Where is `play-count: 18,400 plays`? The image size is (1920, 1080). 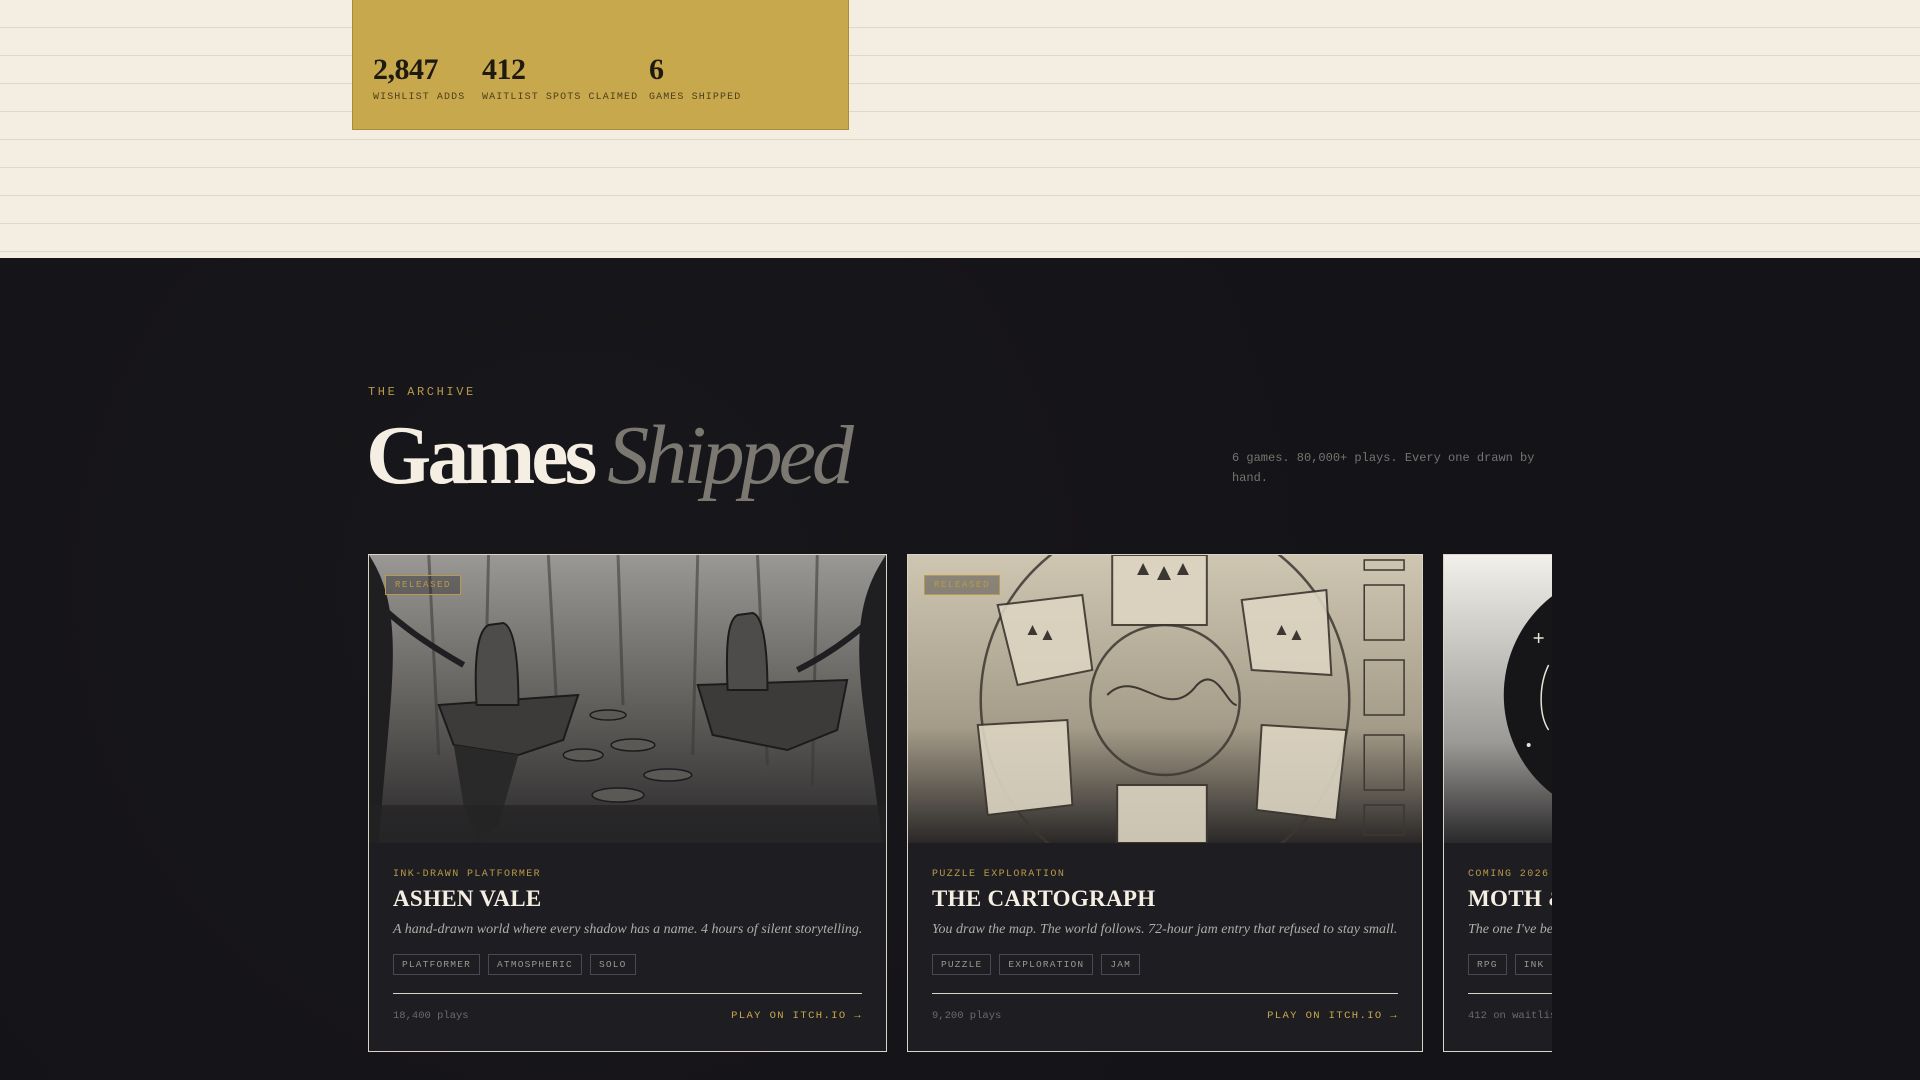
play-count: 18,400 plays is located at coordinates (431, 1016).